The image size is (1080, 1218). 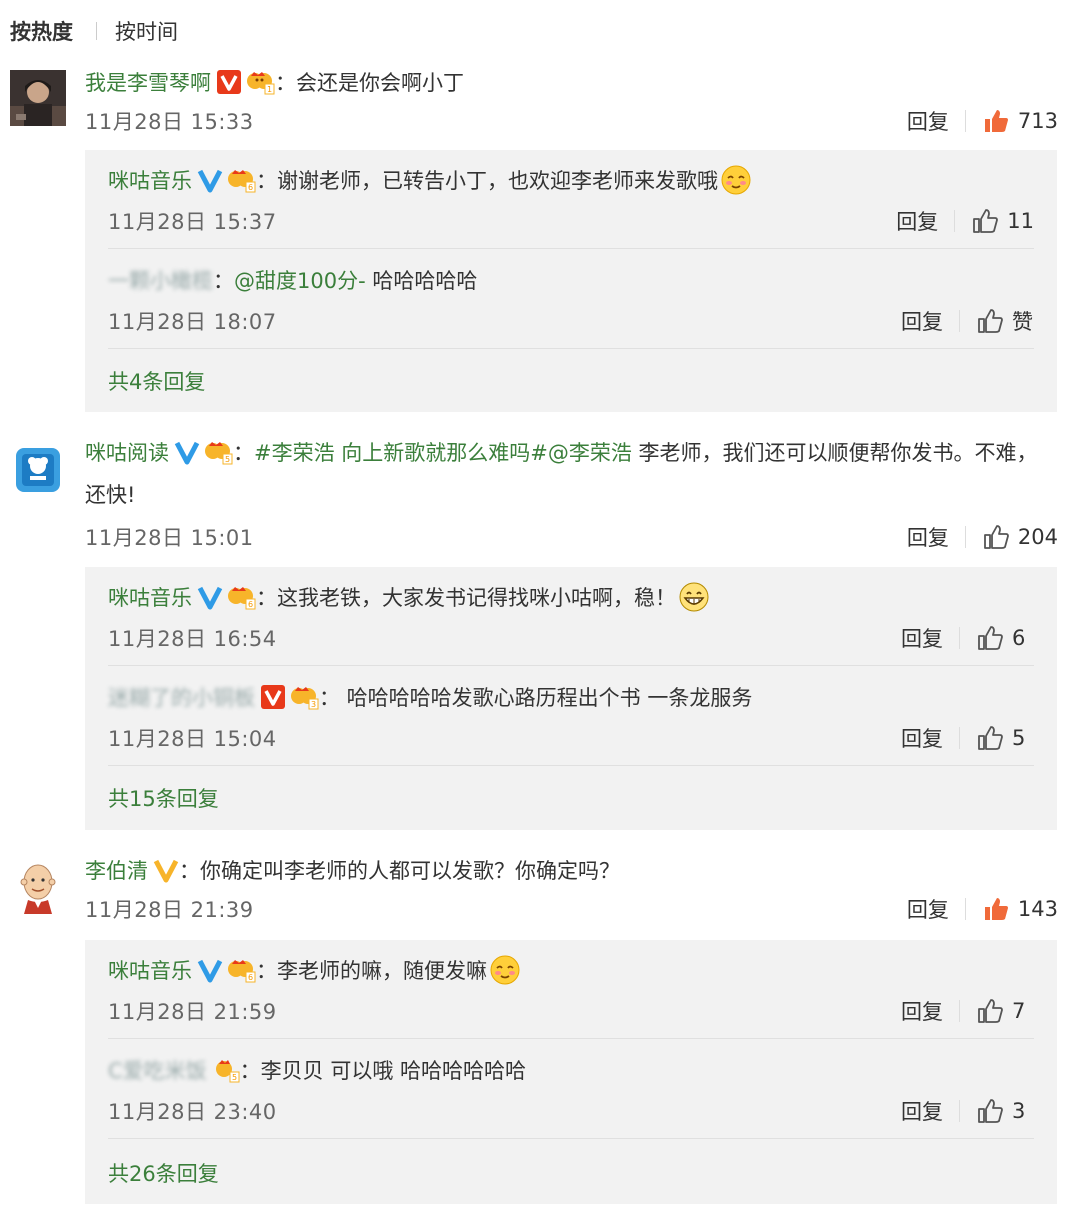 What do you see at coordinates (443, 453) in the screenshot?
I see `topic-link: #李荣浩 向上新歌就那么难吗#@李荣浩` at bounding box center [443, 453].